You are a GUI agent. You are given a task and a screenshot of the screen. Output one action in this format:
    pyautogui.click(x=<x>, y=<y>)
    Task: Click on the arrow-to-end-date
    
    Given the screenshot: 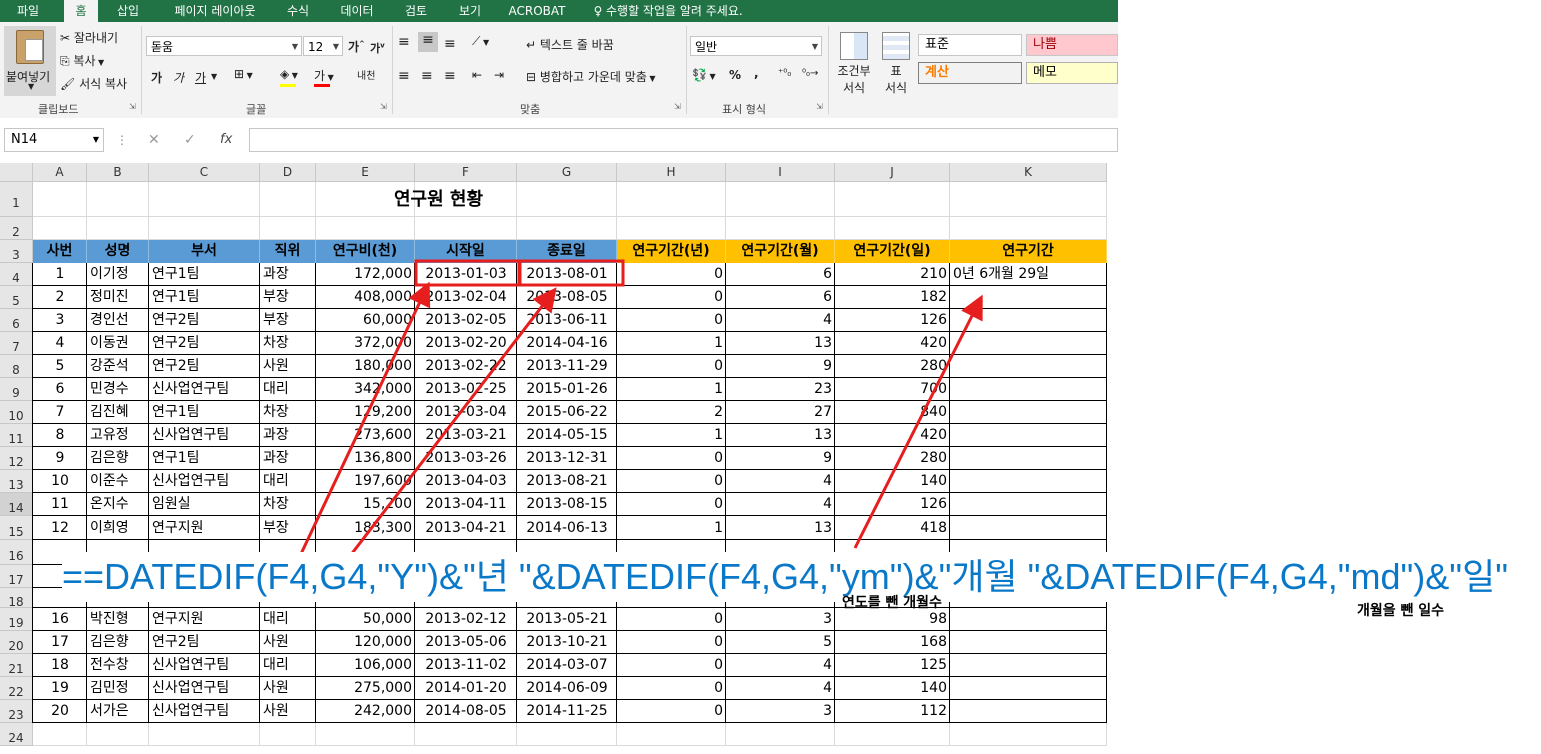 What is the action you would take?
    pyautogui.click(x=452, y=422)
    